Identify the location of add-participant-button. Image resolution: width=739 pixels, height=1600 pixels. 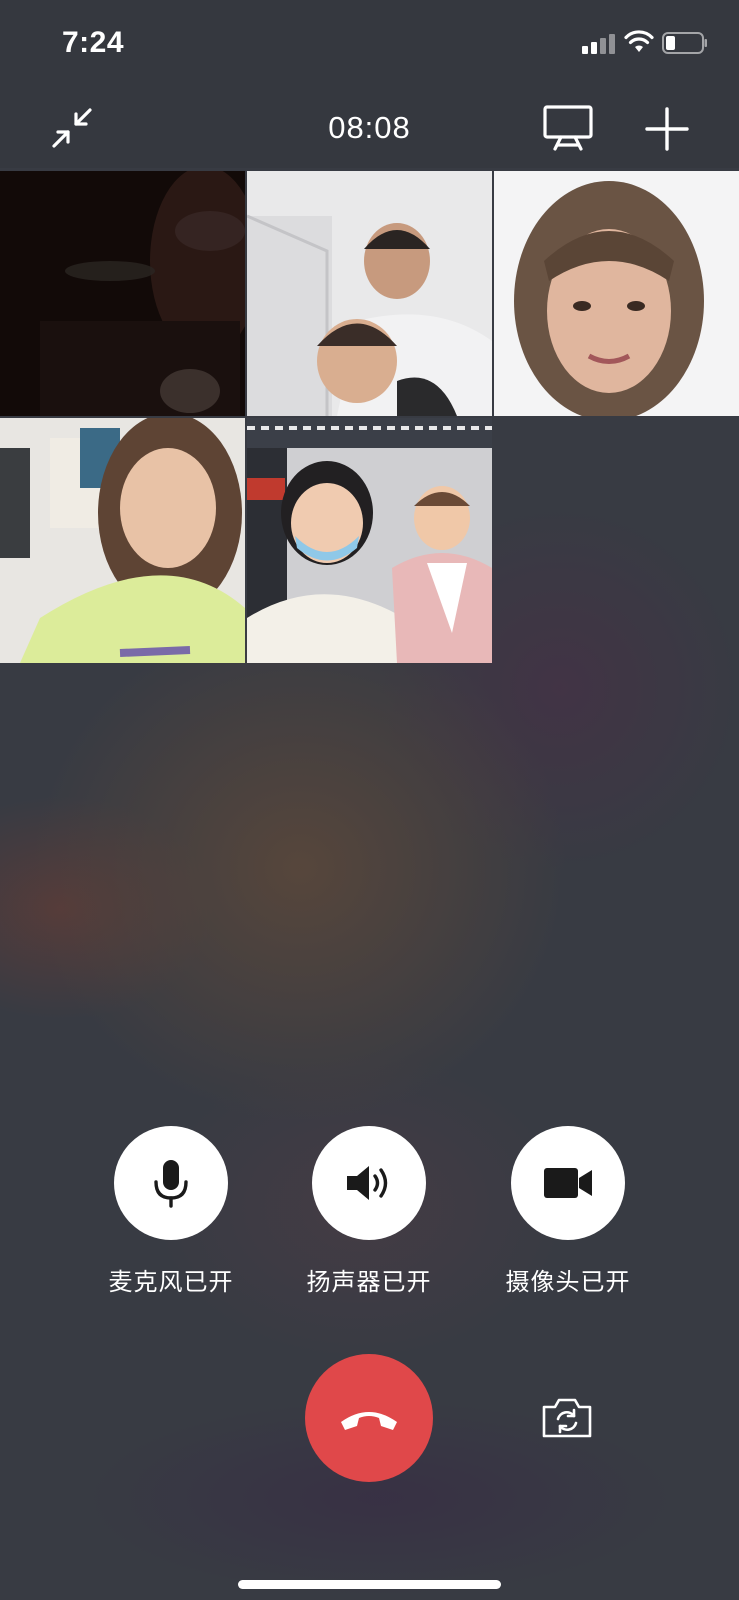
(667, 129).